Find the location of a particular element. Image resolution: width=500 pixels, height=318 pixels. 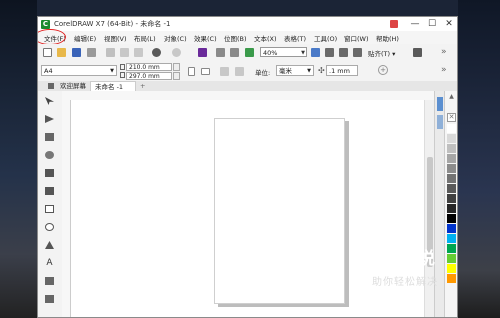

connector-tool-icon is located at coordinates (49, 299).